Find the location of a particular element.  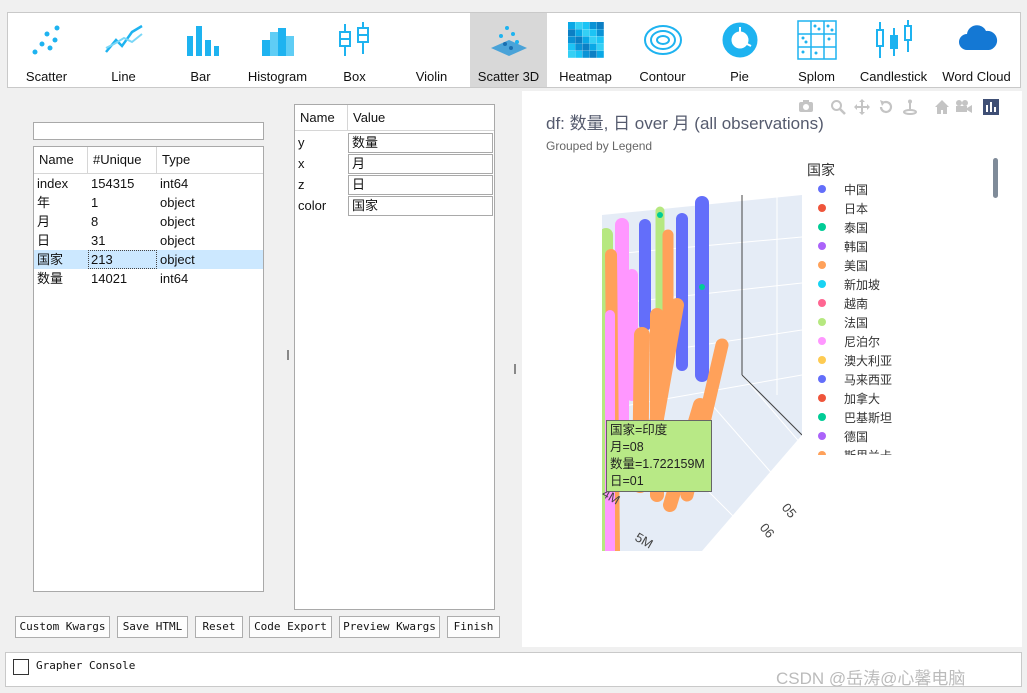

chart-type-label: Candlestick is located at coordinates (893, 76).